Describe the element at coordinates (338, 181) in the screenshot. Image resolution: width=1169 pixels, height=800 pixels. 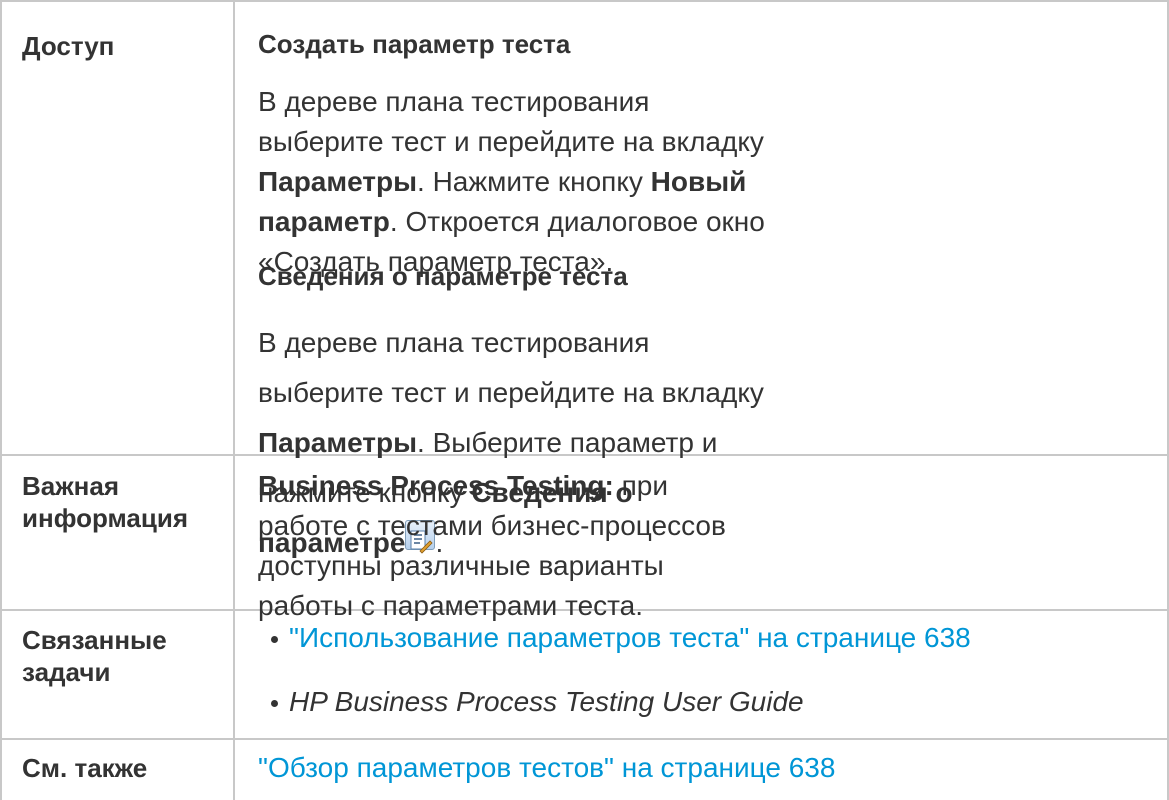
I see `parameters-tab-name: Параметры` at that location.